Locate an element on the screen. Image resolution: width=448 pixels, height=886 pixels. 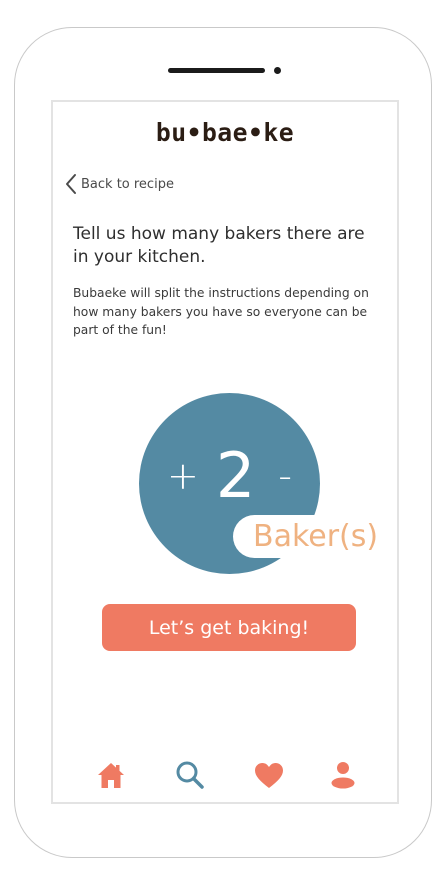
nav-favorites is located at coordinates (269, 775).